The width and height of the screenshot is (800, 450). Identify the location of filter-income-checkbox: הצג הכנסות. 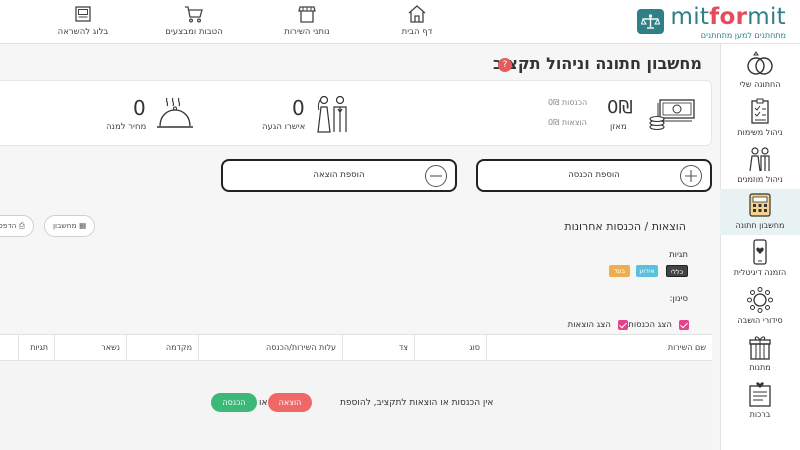
(658, 322).